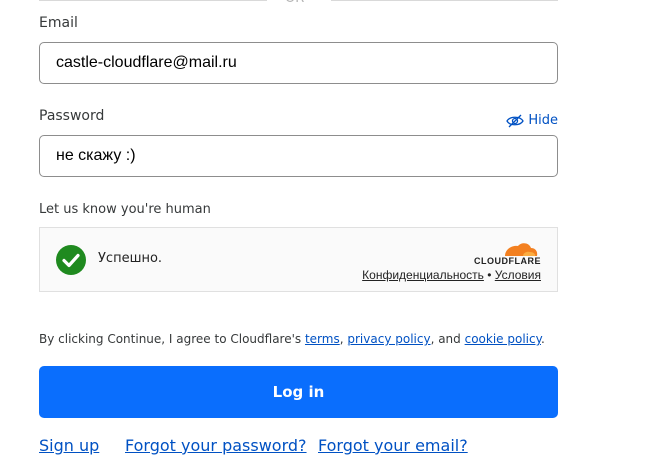 The image size is (652, 470). What do you see at coordinates (58, 23) in the screenshot?
I see `email-label: Email` at bounding box center [58, 23].